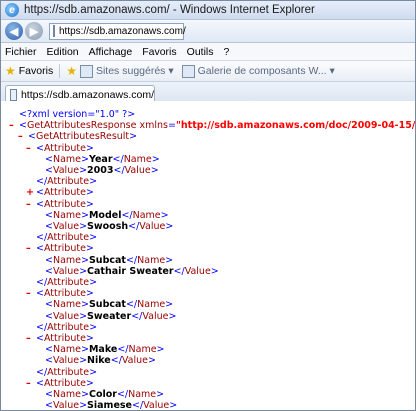  Describe the element at coordinates (89, 148) in the screenshot. I see `attribute-0-close-bracket: >` at that location.